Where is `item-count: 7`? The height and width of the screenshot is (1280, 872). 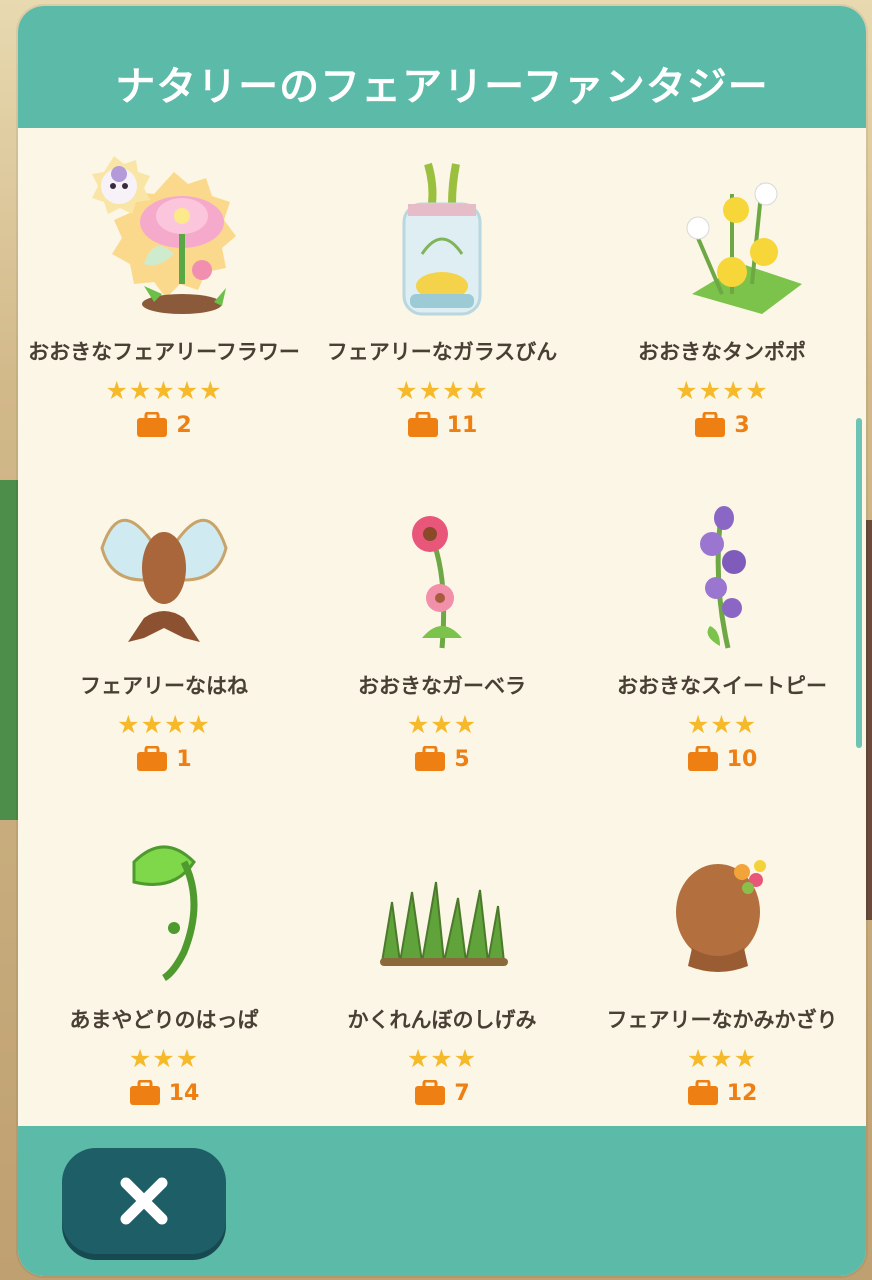 item-count: 7 is located at coordinates (462, 1093).